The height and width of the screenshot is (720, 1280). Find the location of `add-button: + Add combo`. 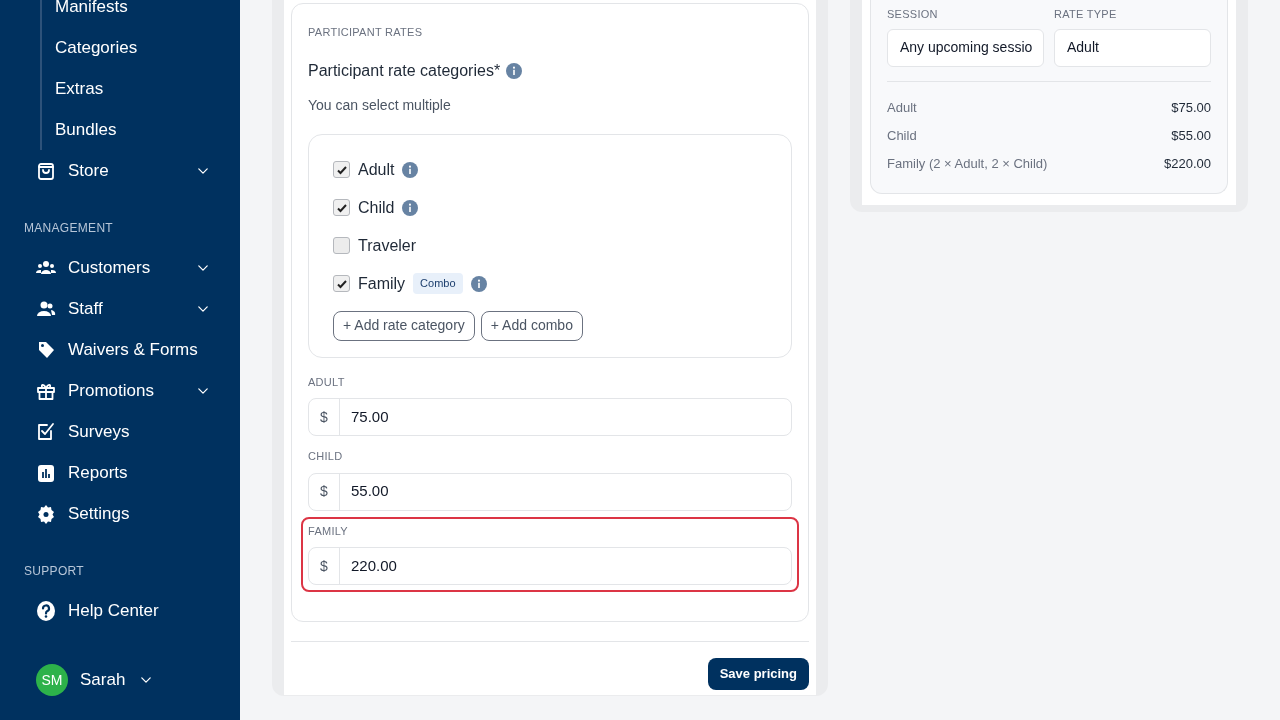

add-button: + Add combo is located at coordinates (531, 325).